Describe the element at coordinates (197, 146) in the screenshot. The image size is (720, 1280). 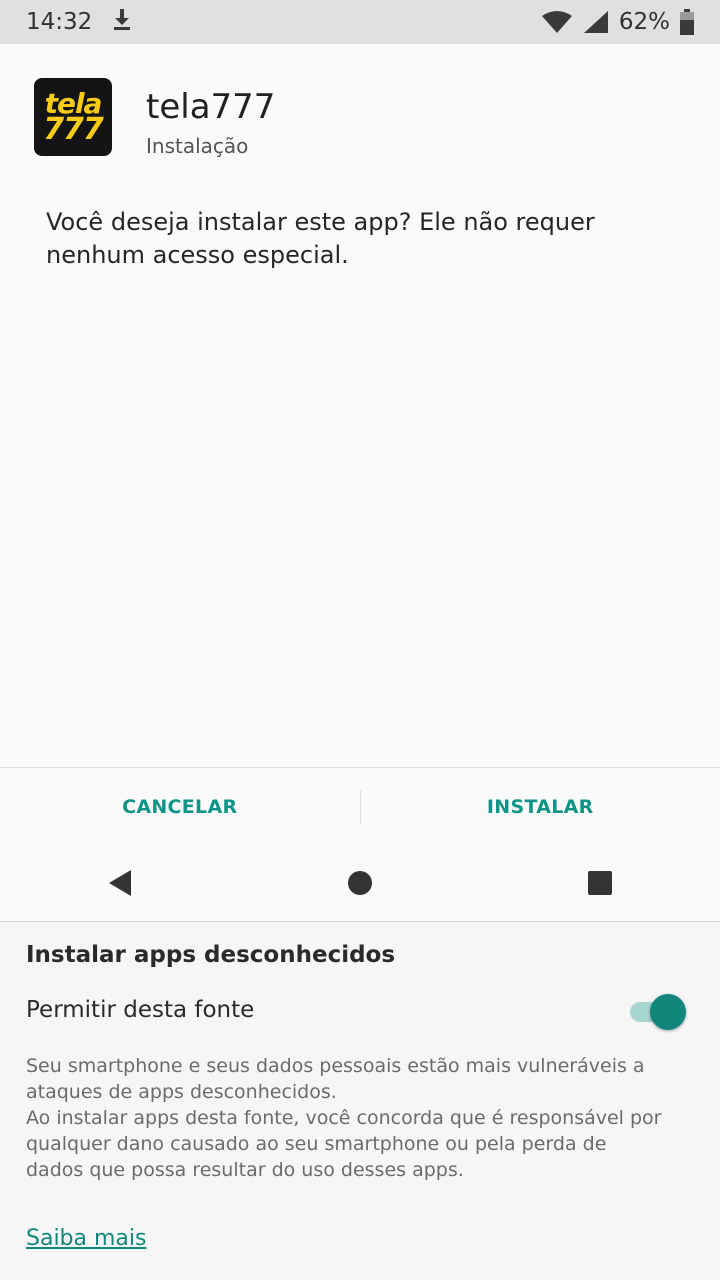
I see `app-subtitle: Instalação` at that location.